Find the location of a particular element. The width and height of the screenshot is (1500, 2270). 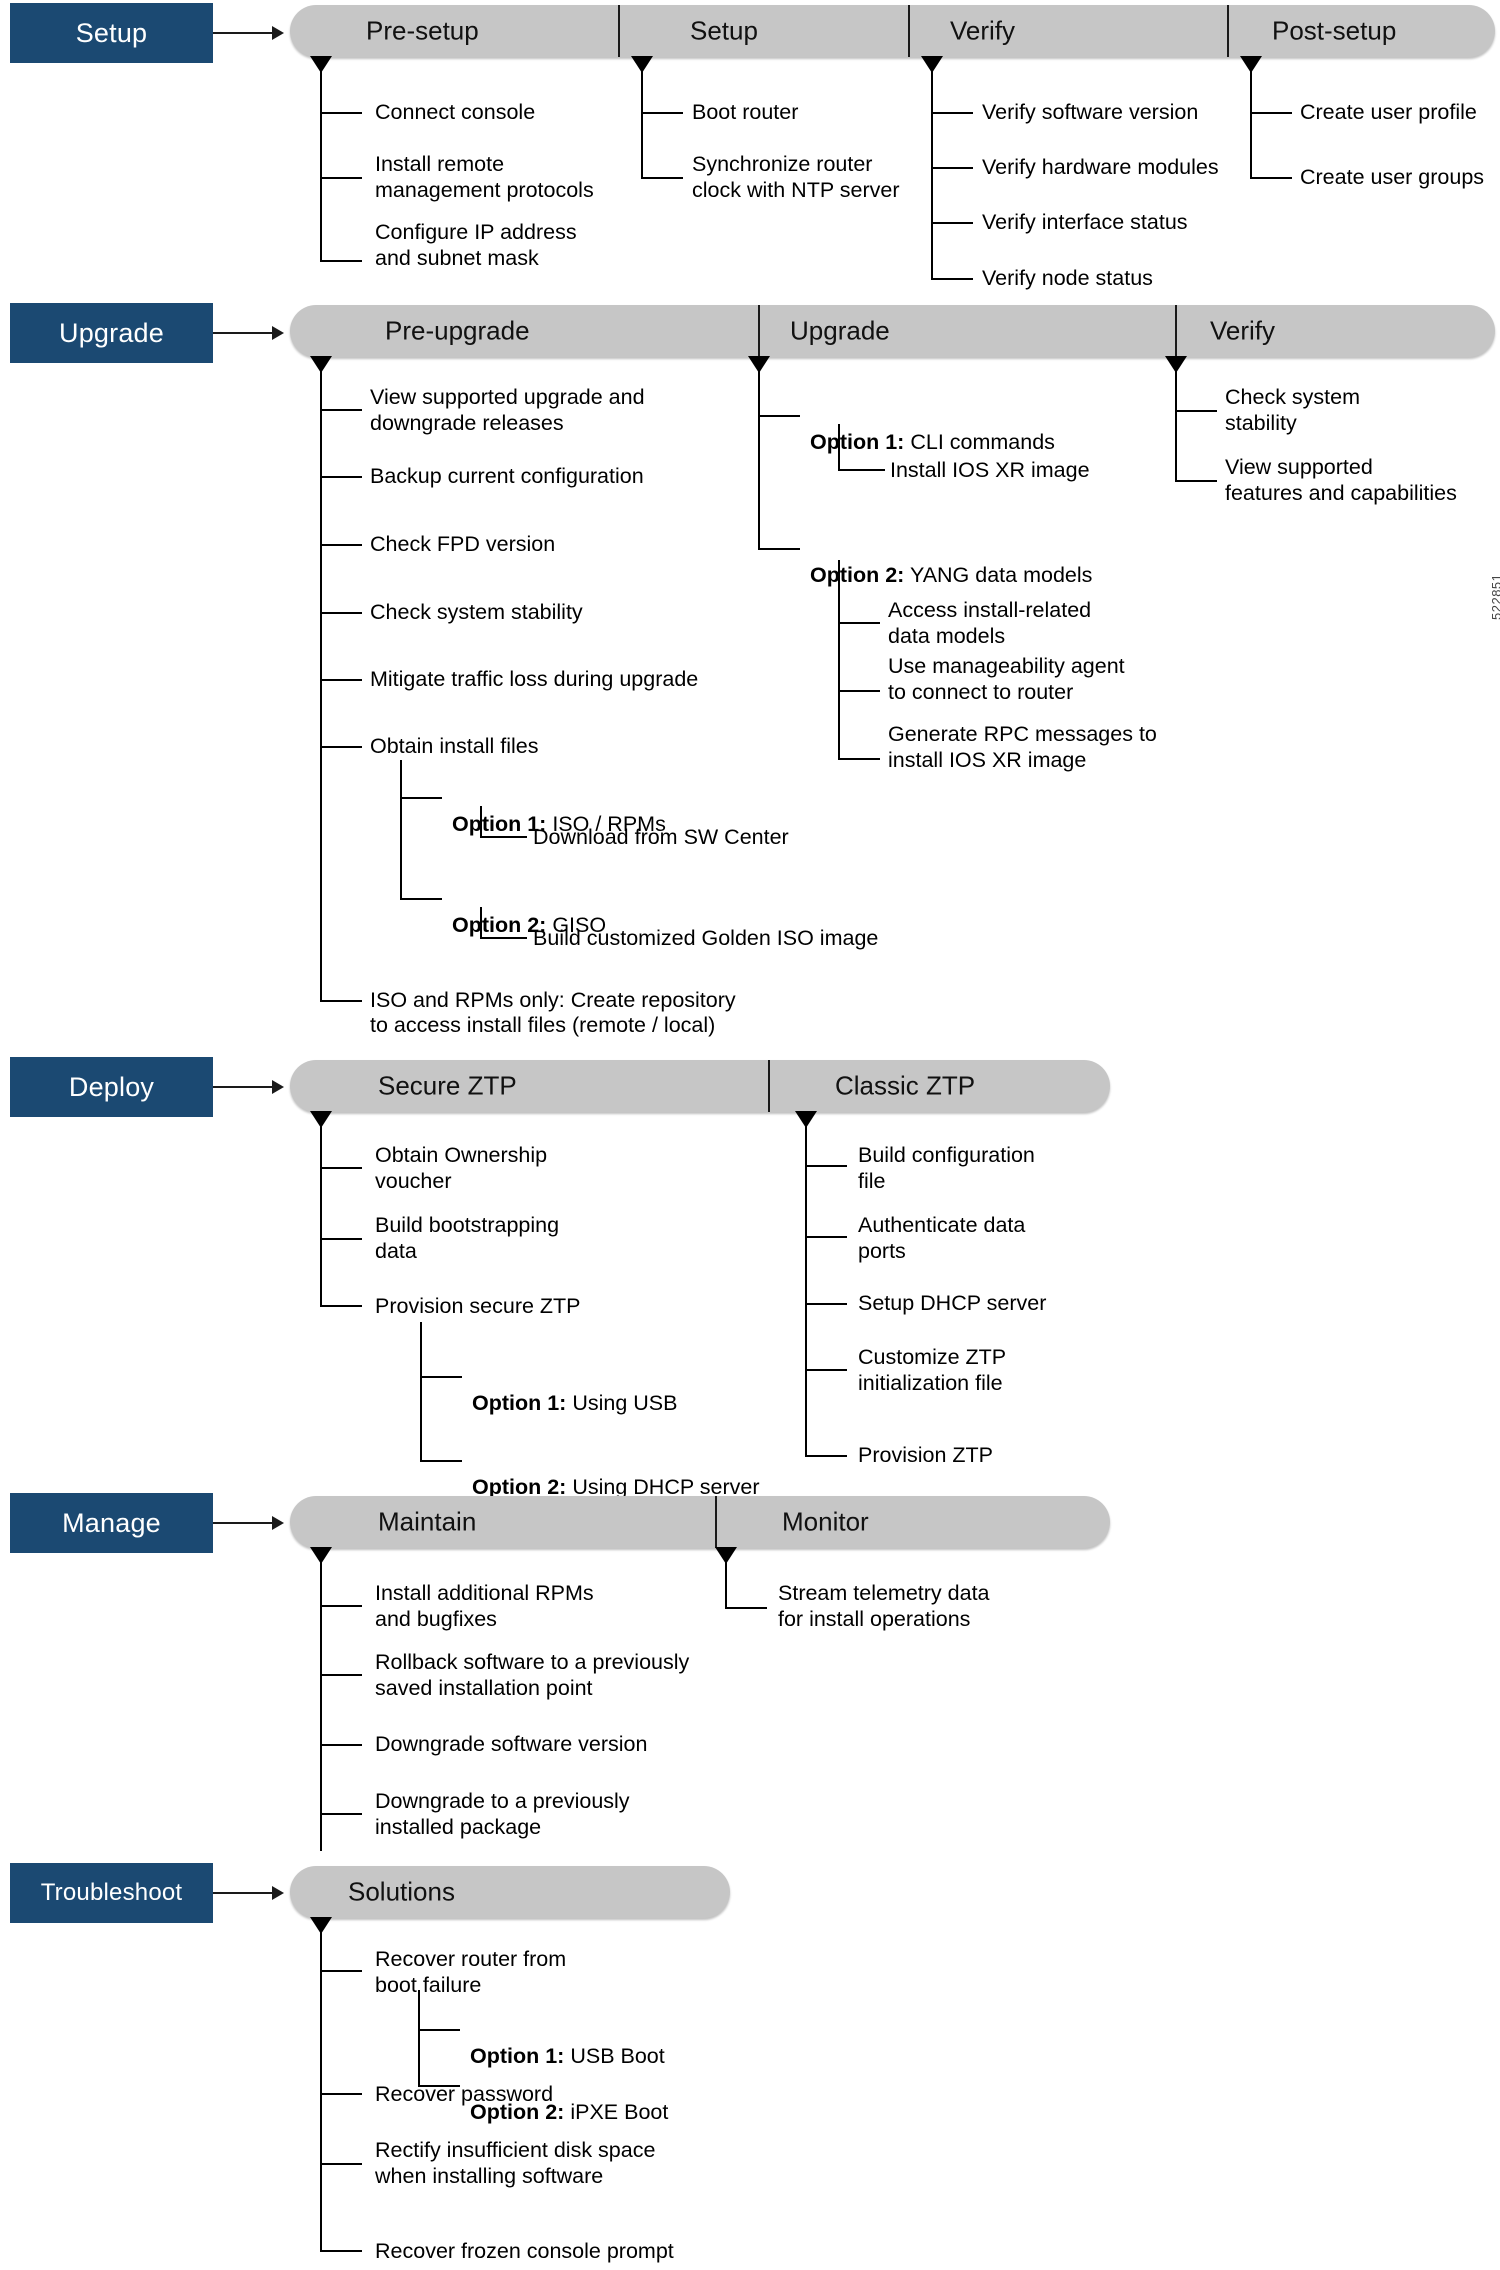

stage-label-upgrade: Upgrade is located at coordinates (840, 330).